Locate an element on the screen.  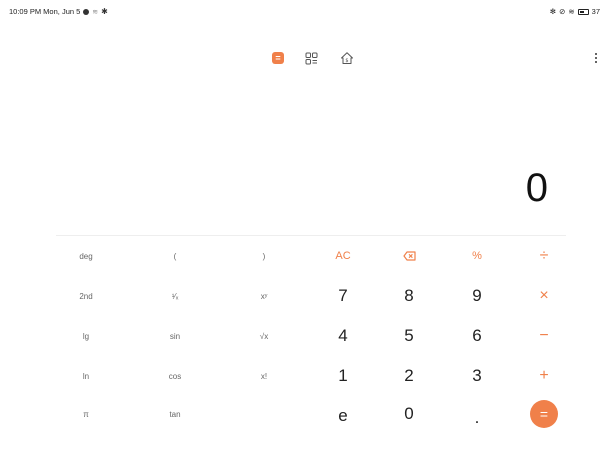
key-add: + is located at coordinates (544, 376).